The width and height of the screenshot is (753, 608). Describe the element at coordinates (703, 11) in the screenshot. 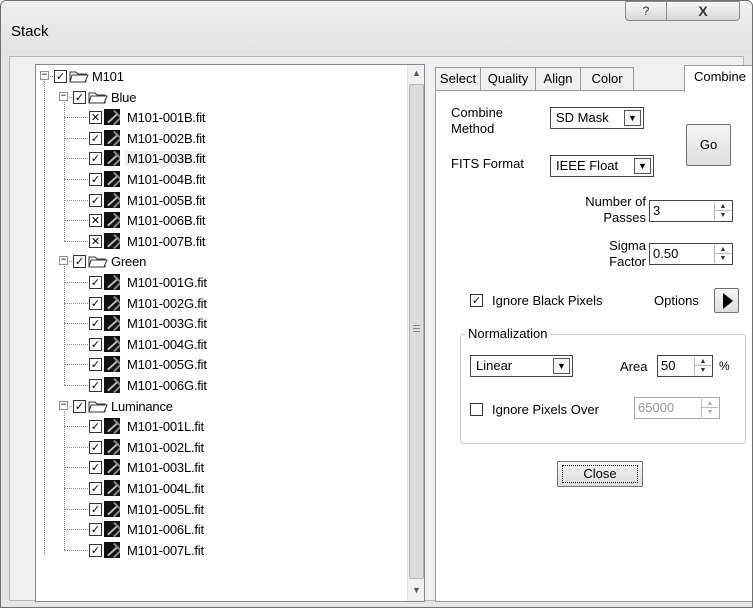

I see `close-window-button: X` at that location.